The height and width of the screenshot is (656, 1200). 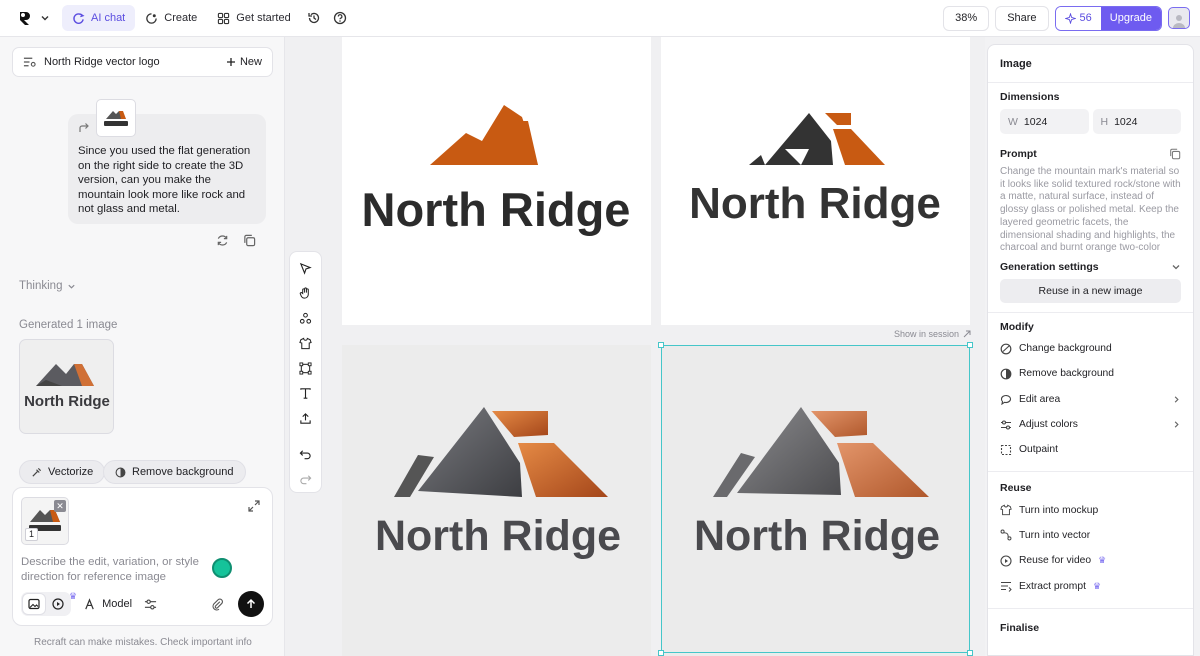 What do you see at coordinates (815, 500) in the screenshot?
I see `canvas-image-3d-rock: North Ridge` at bounding box center [815, 500].